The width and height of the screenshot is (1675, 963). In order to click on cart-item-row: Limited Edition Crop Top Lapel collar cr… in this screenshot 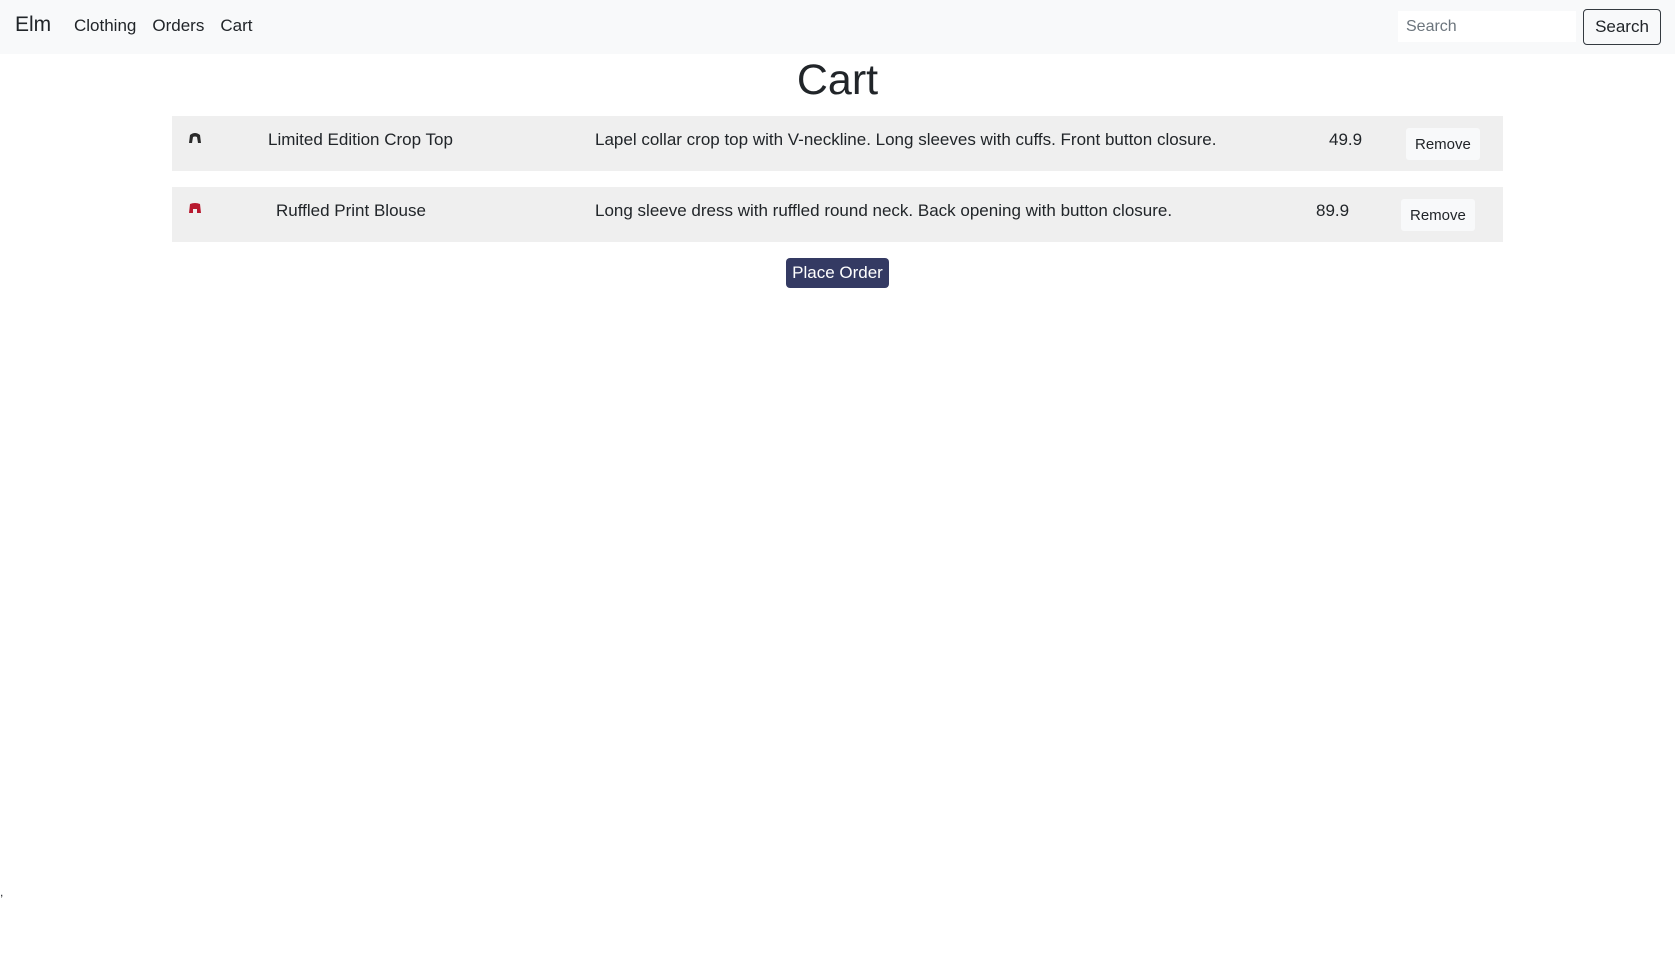, I will do `click(837, 143)`.